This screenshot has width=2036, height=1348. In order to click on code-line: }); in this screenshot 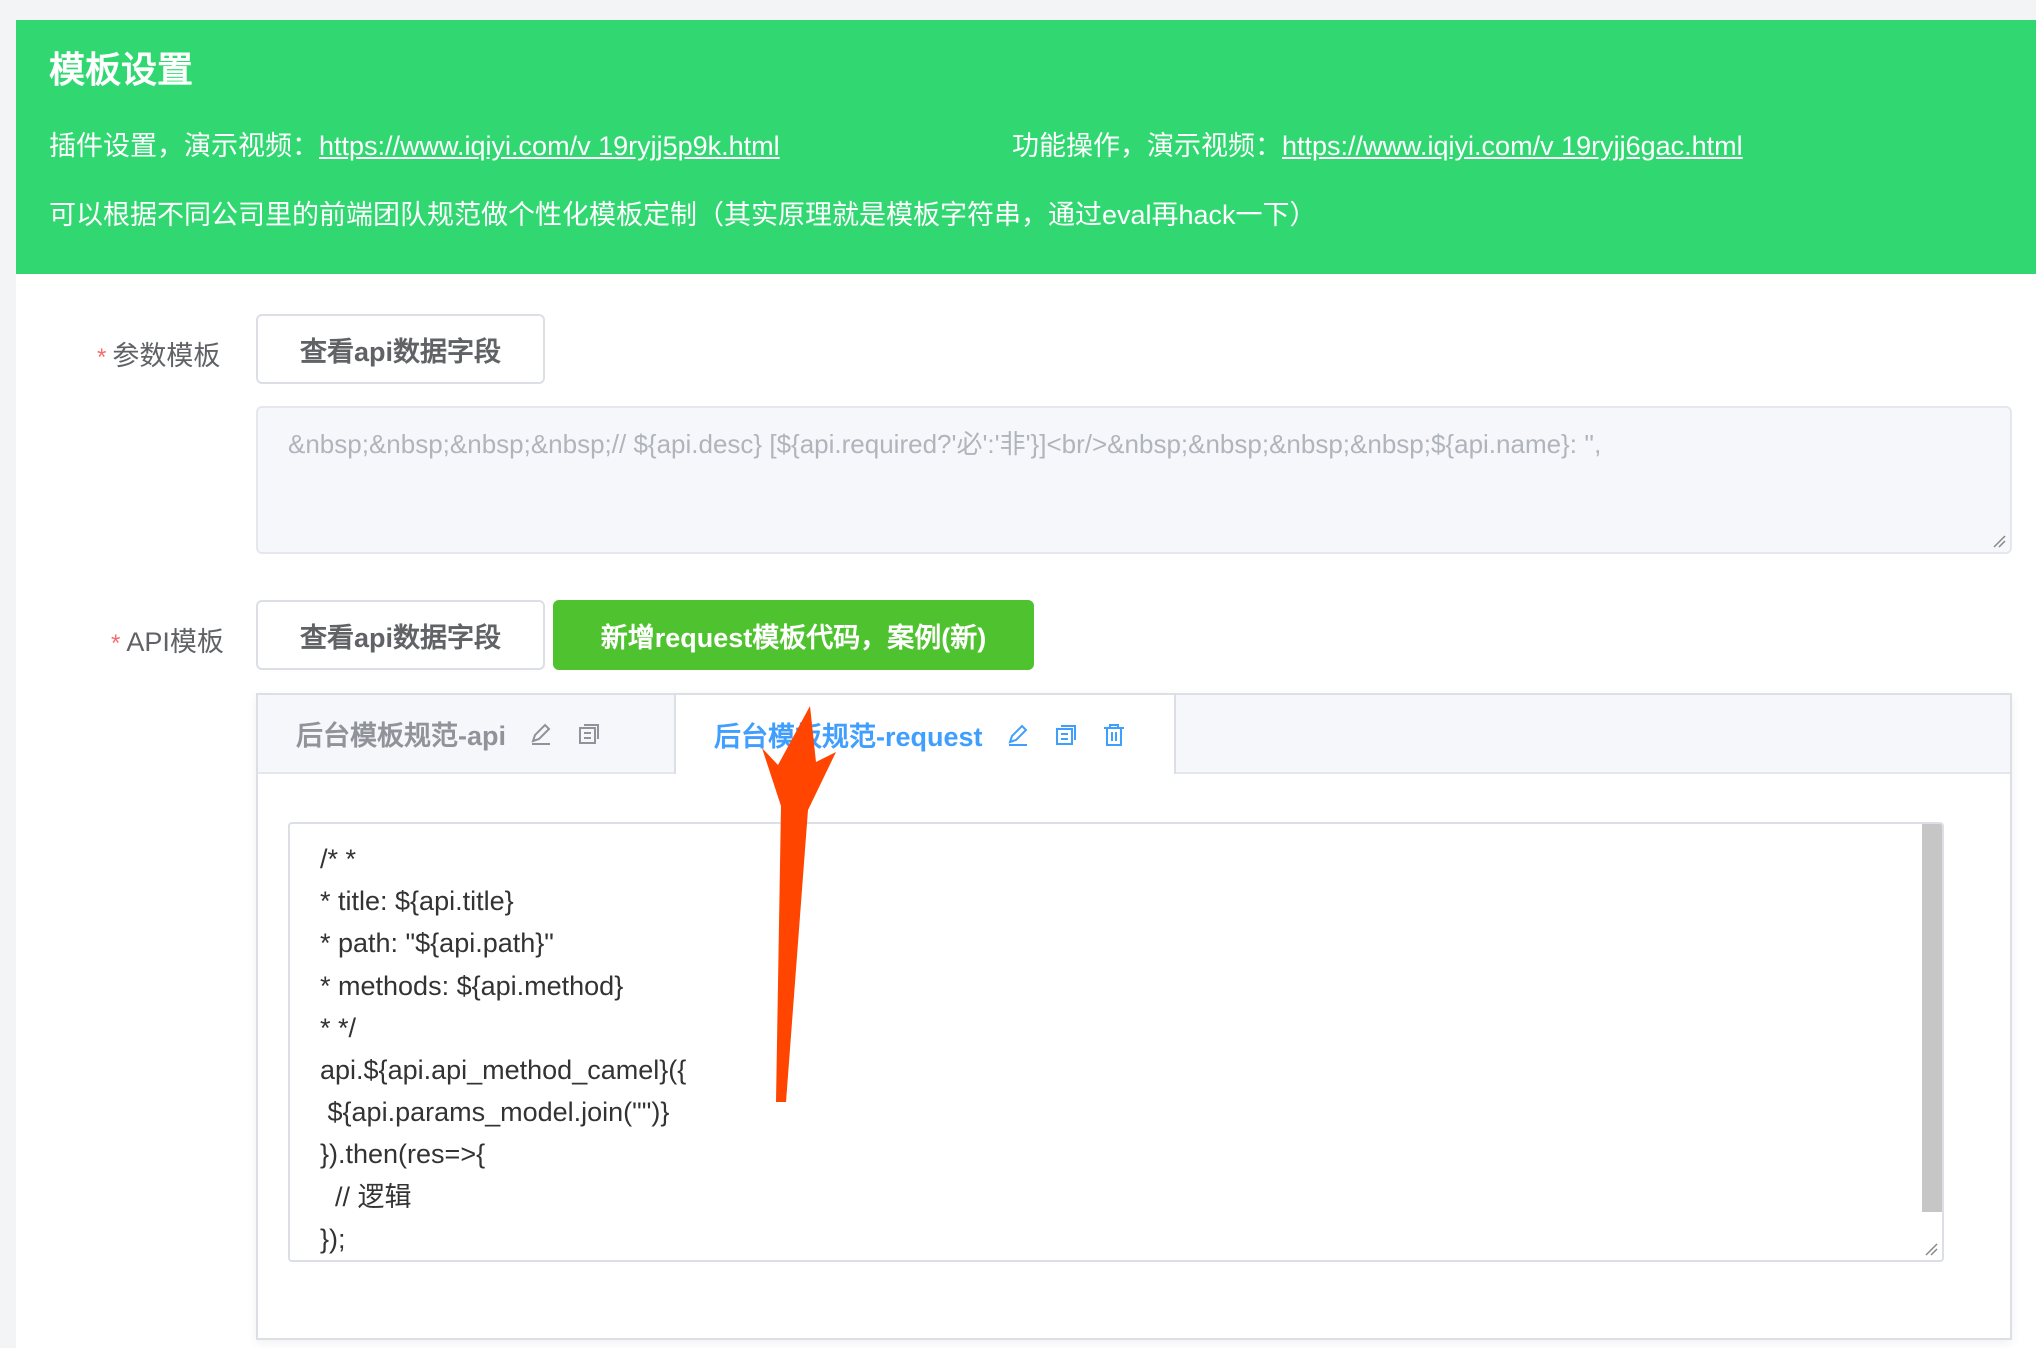, I will do `click(333, 1238)`.